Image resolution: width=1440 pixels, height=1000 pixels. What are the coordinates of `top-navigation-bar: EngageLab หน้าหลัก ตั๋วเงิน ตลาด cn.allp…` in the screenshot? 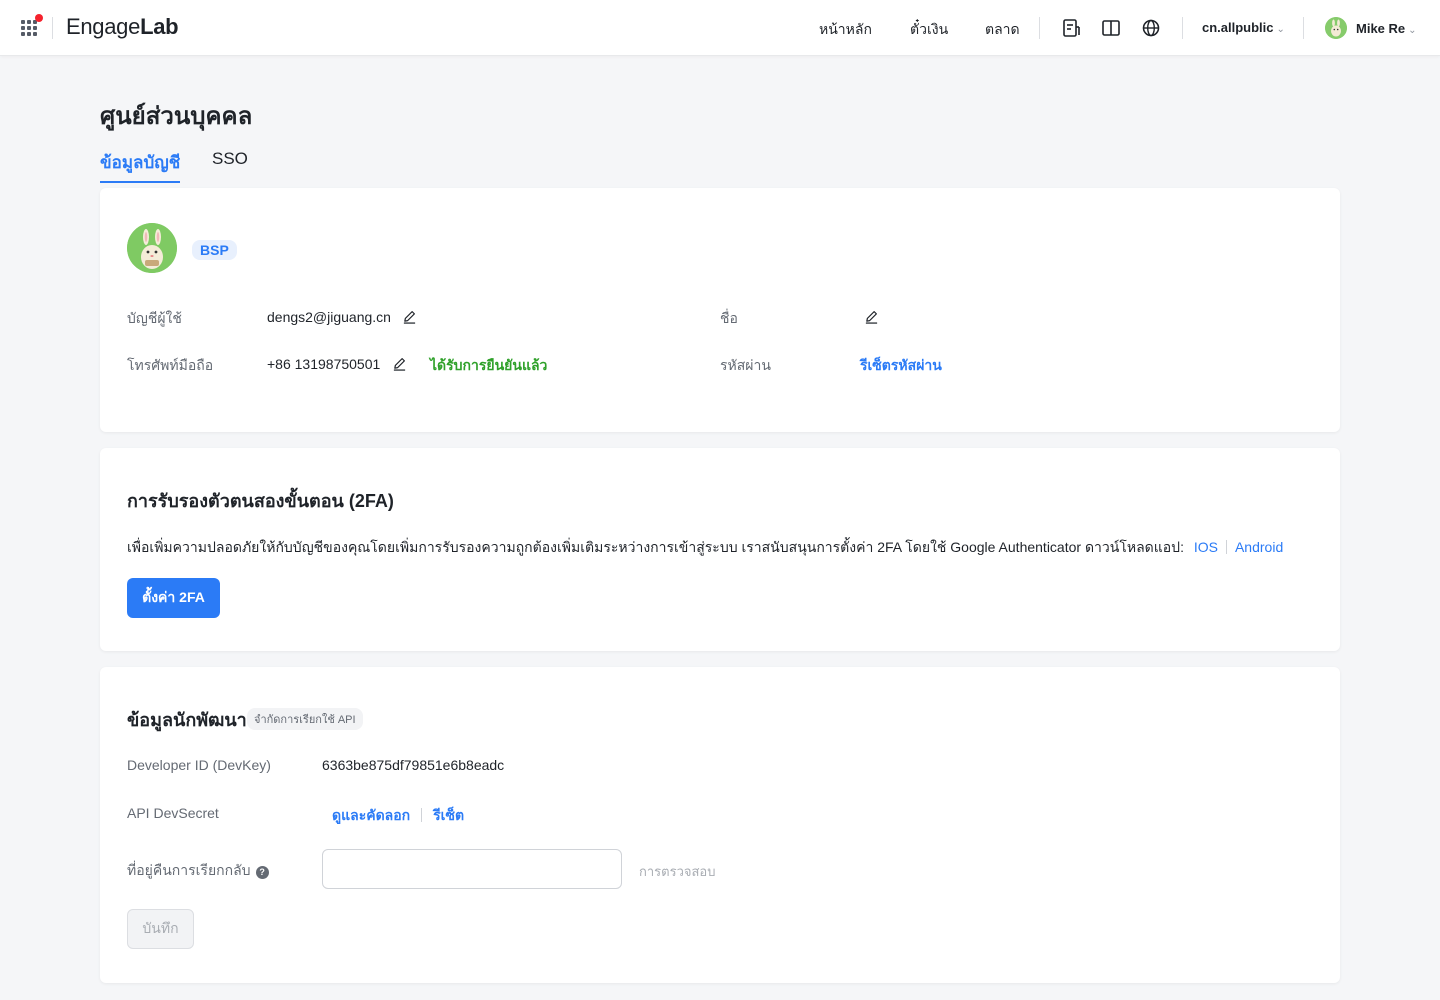 It's located at (720, 28).